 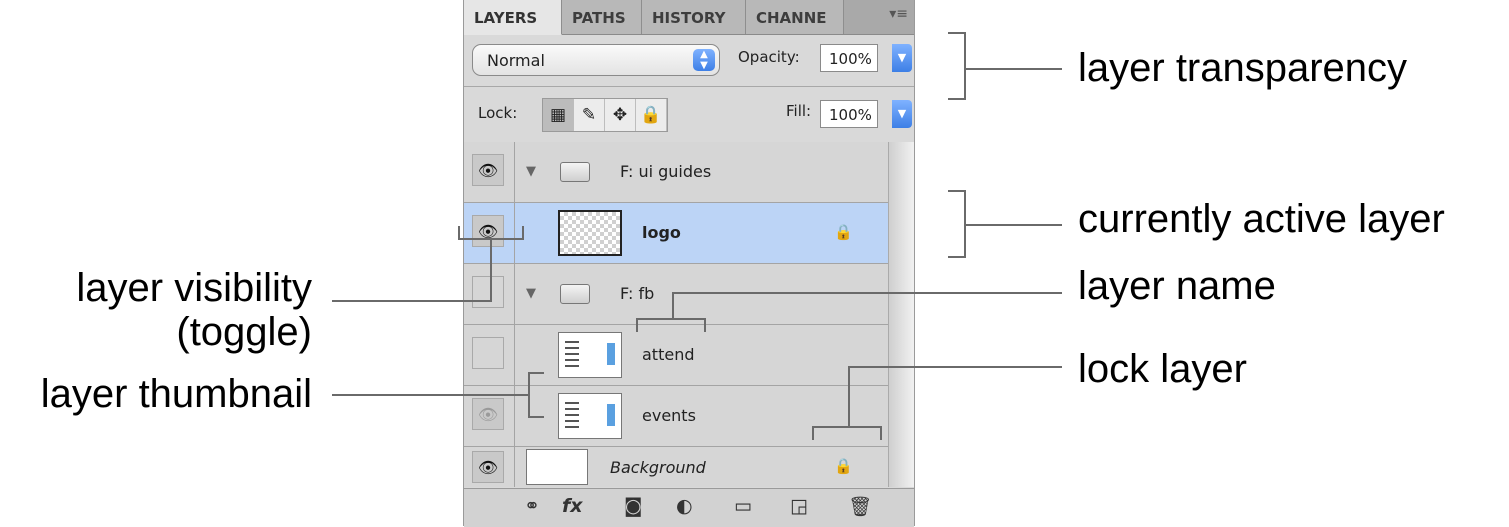 I want to click on leader-line-name-drop, so click(x=673, y=306).